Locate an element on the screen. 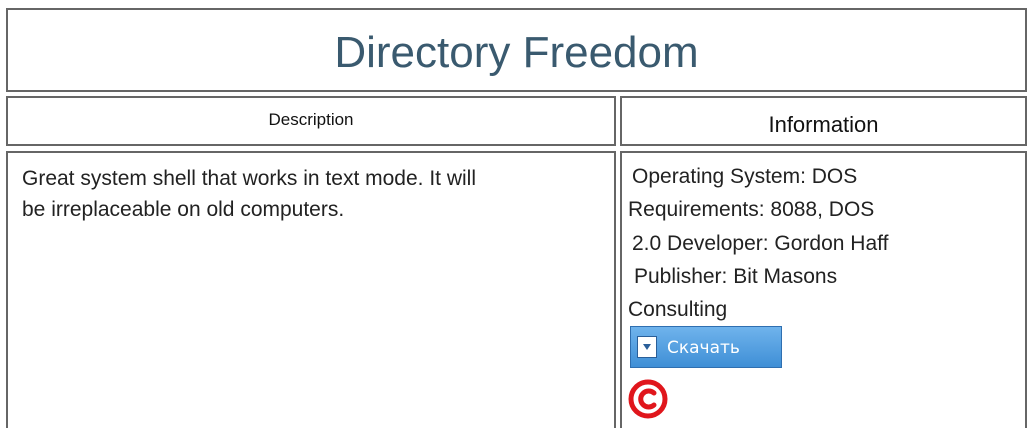 The width and height of the screenshot is (1031, 428). info-requirements: Requirements: 8088, DOS is located at coordinates (751, 209).